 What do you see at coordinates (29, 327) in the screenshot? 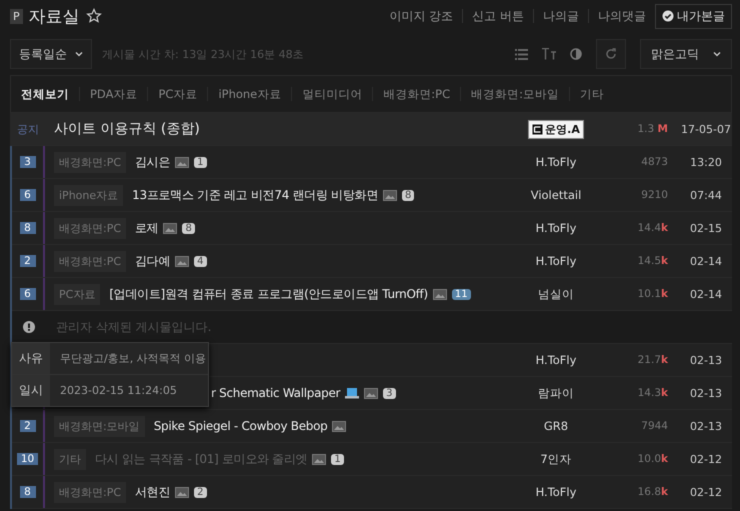
I see `warning-icon` at bounding box center [29, 327].